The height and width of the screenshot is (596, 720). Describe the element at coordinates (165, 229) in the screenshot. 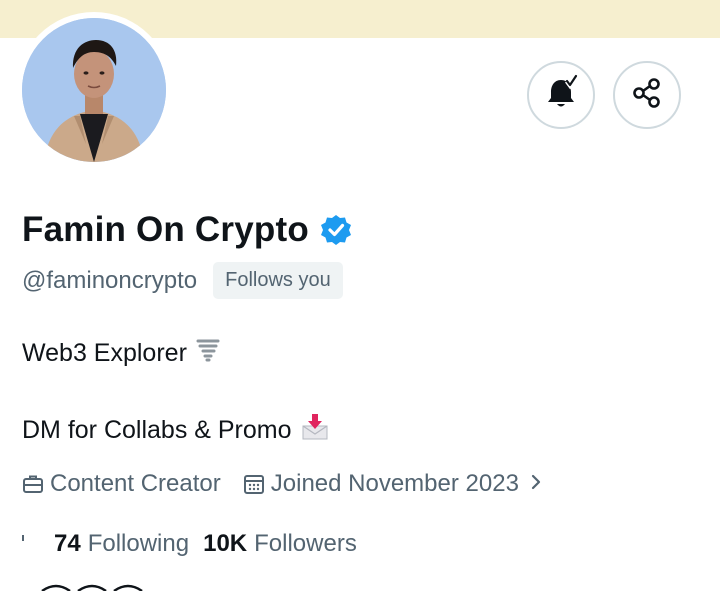

I see `display-name: Famin On Crypto` at that location.